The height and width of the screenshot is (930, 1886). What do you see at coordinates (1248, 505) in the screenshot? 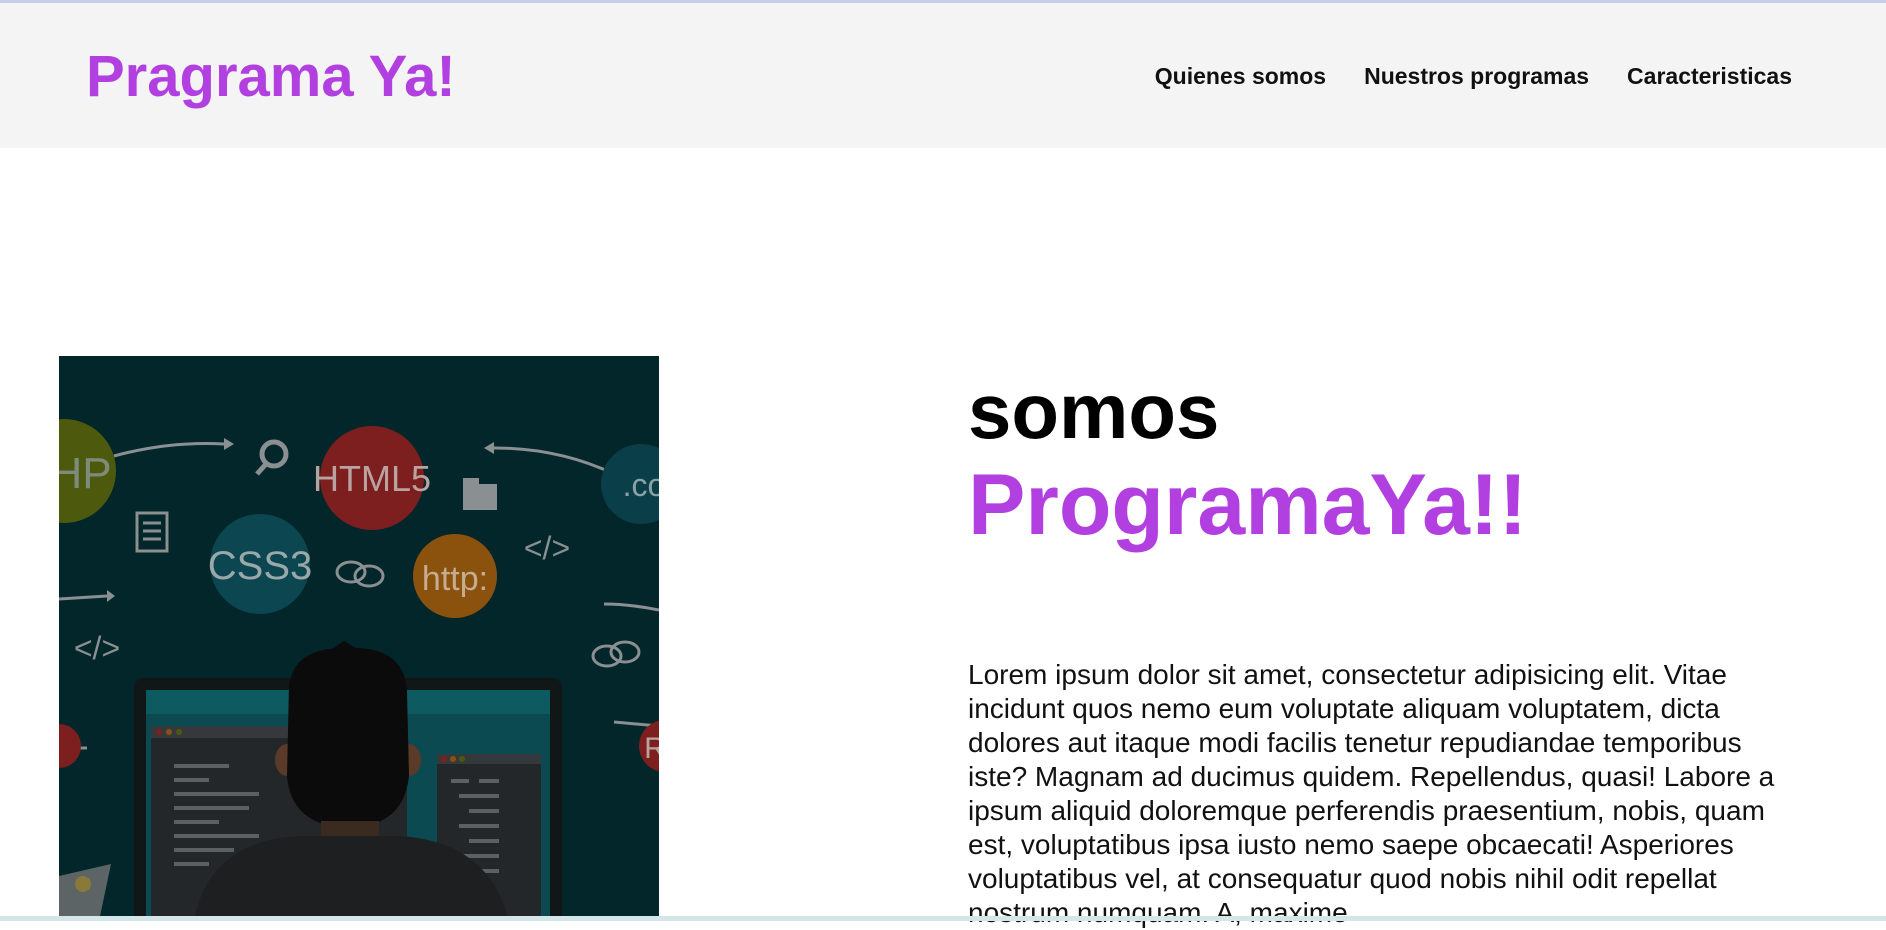
I see `headline-line-brand: ProgramaYa!!` at bounding box center [1248, 505].